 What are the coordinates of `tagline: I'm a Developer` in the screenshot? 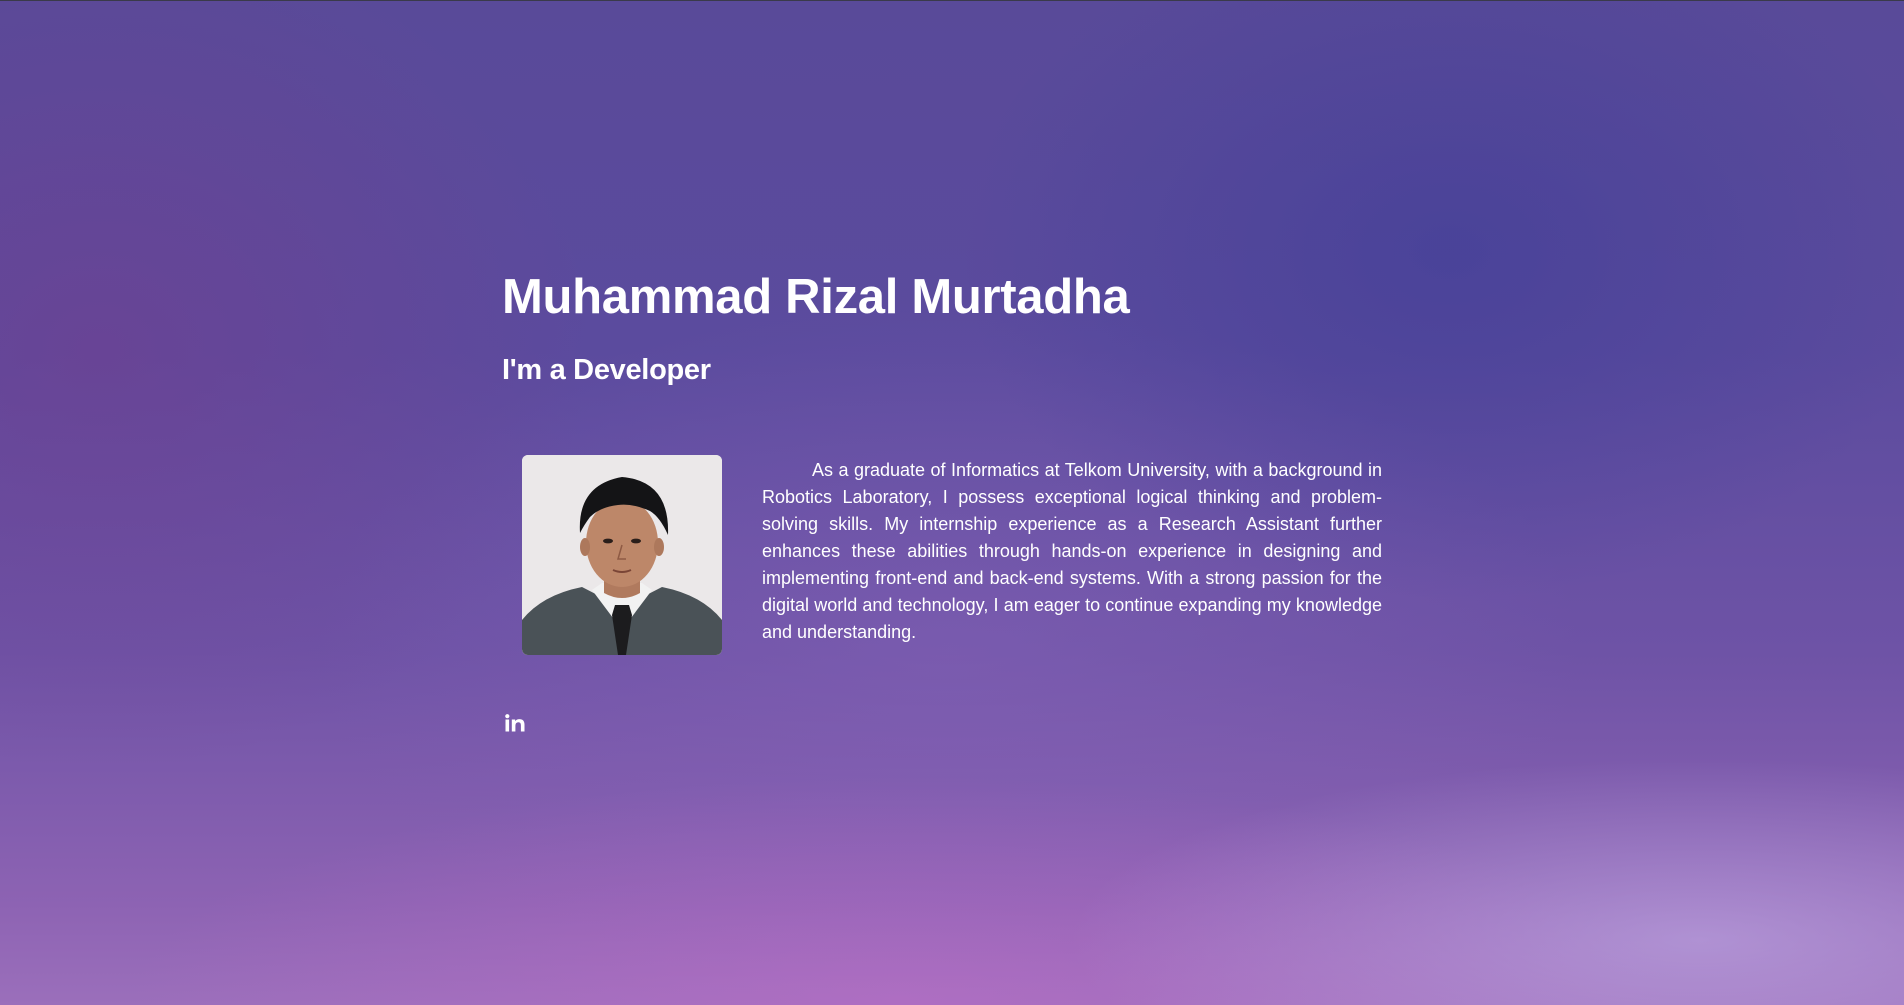 It's located at (606, 370).